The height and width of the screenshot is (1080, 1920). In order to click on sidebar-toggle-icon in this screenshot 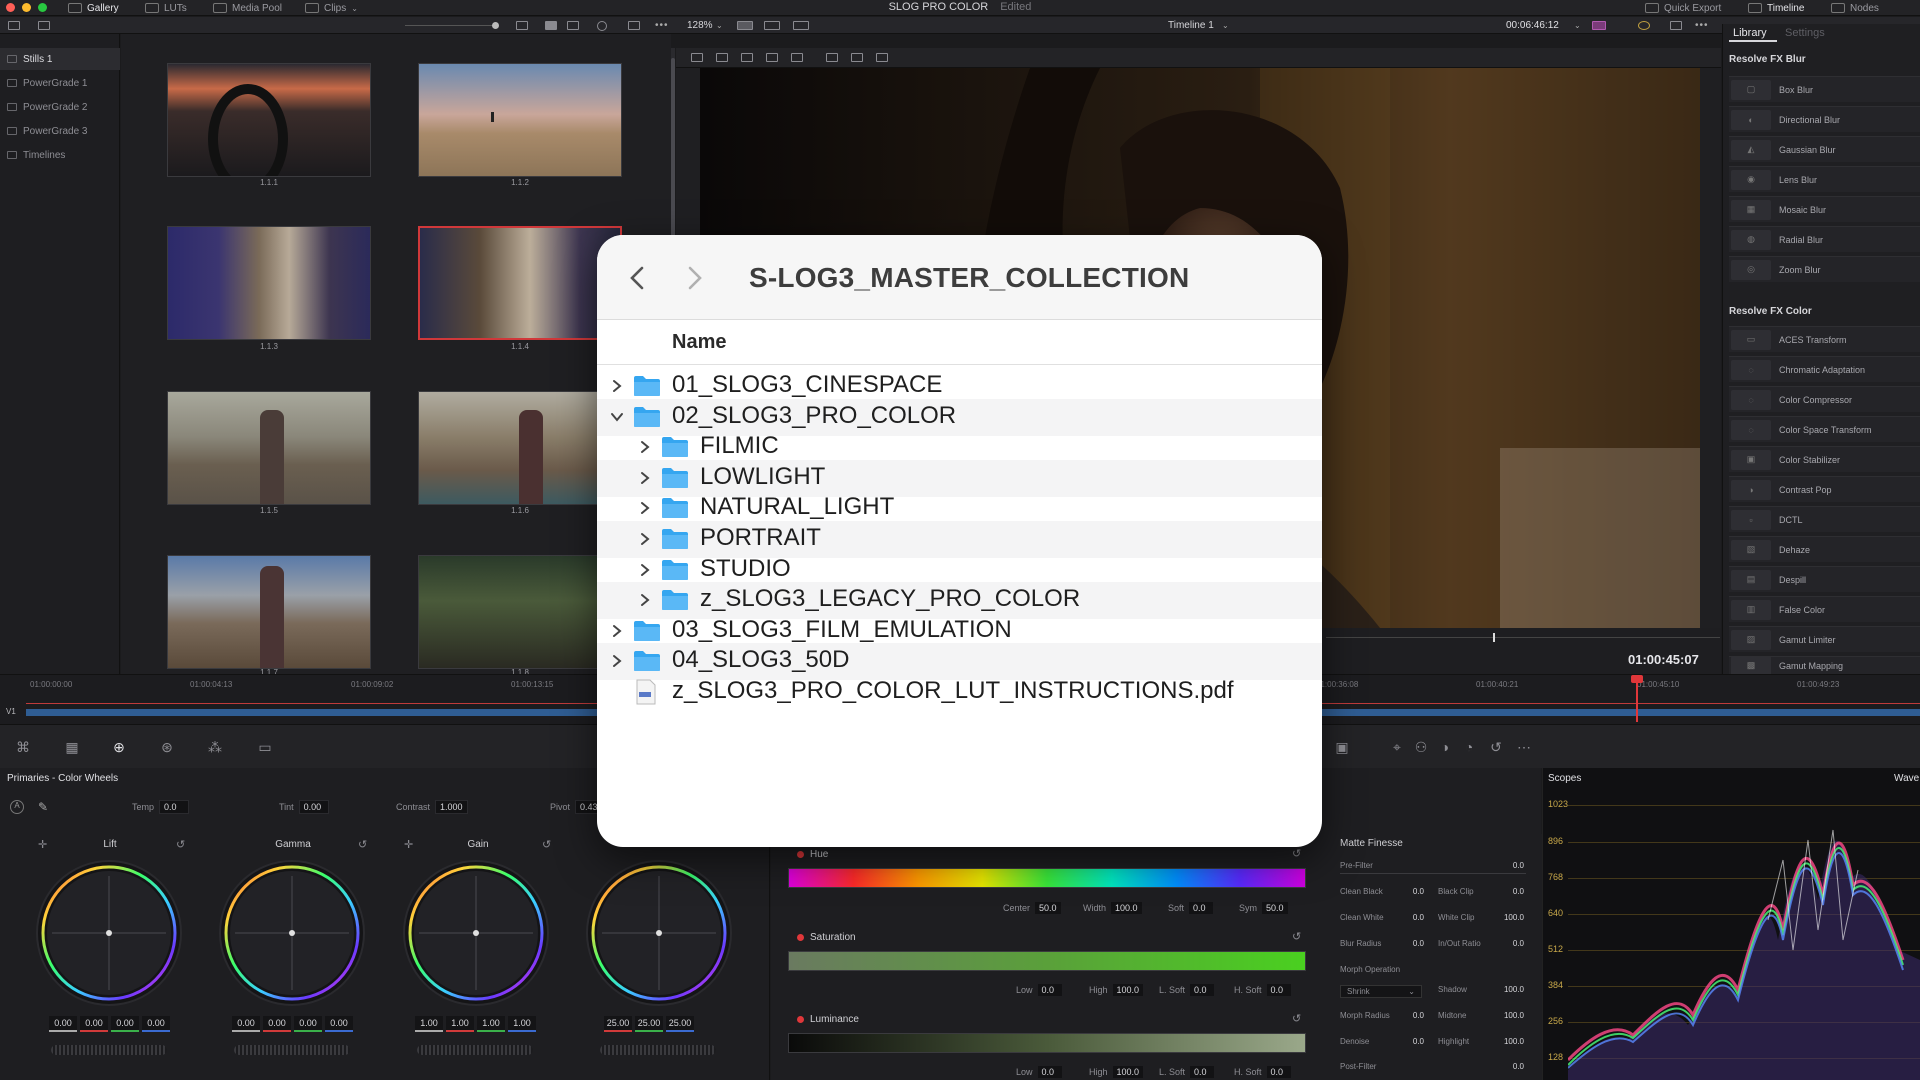, I will do `click(14, 25)`.